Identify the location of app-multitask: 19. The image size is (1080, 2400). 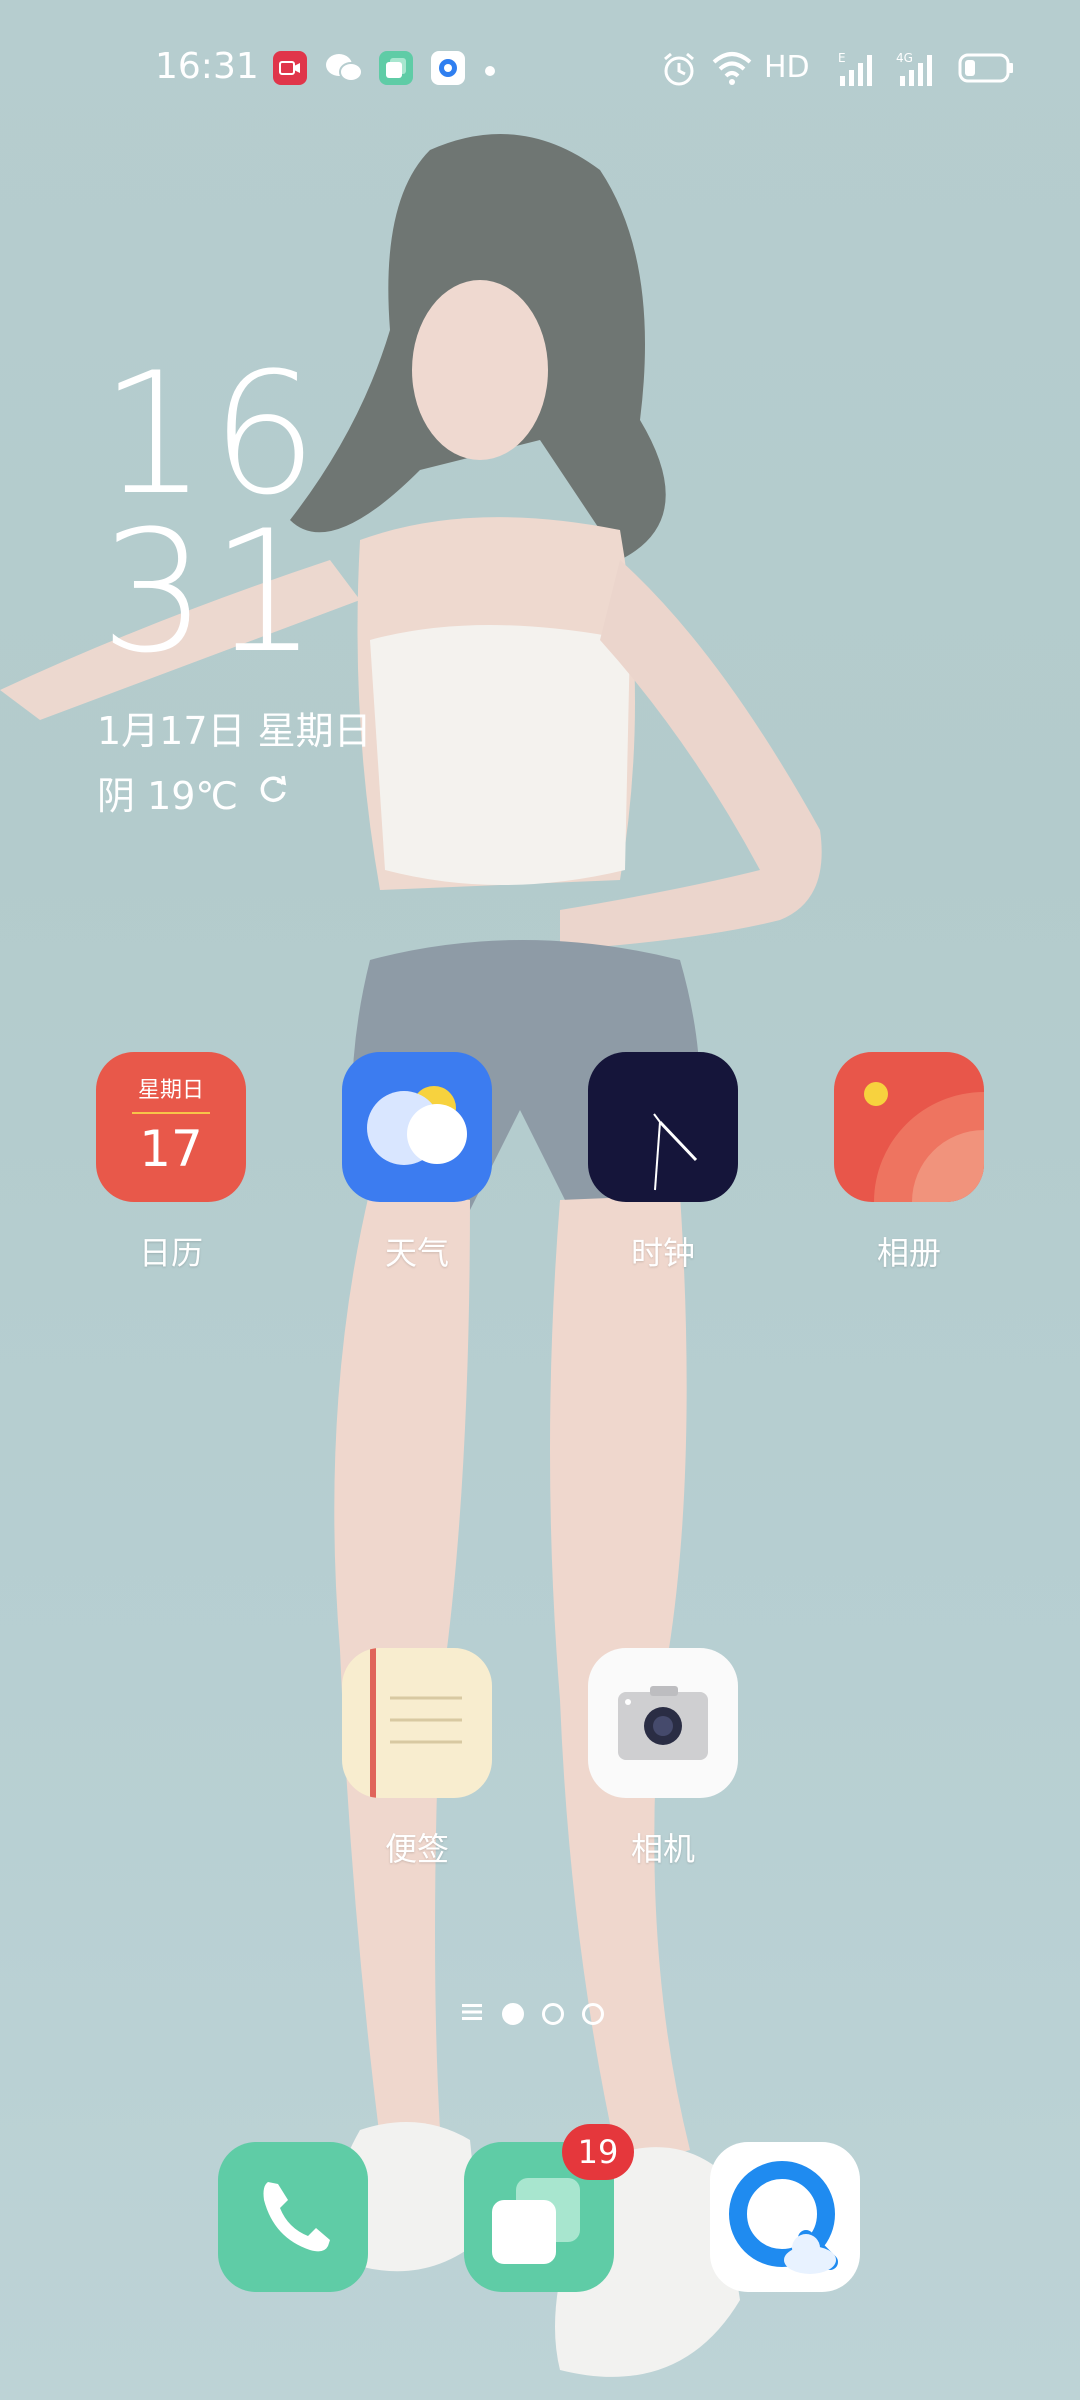
(549, 2208).